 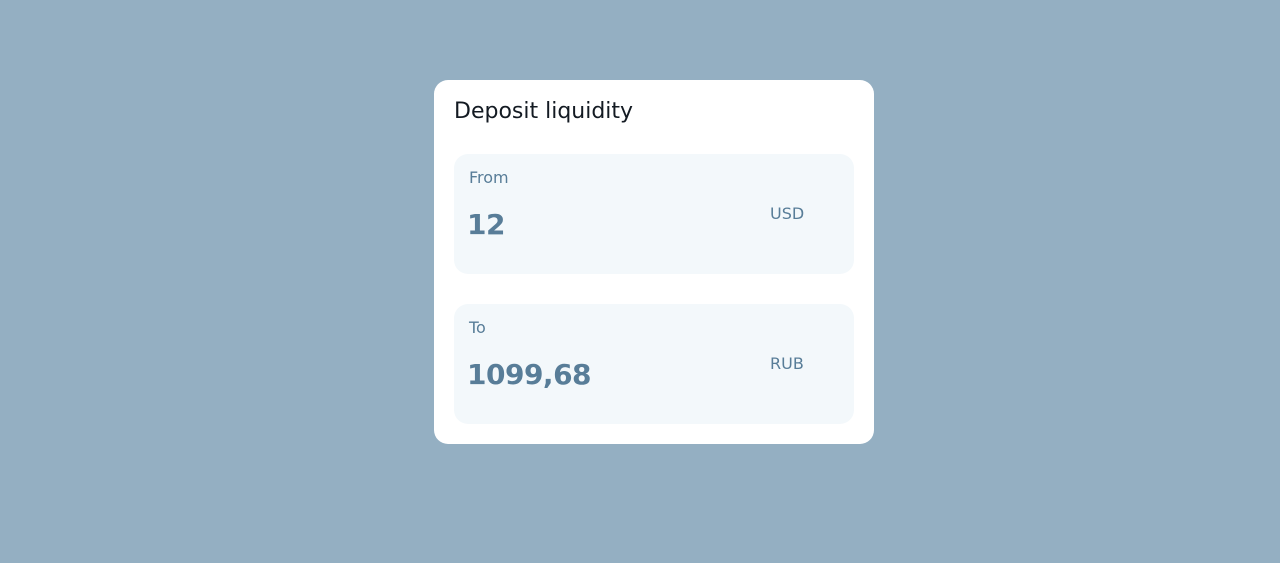 I want to click on to-currency-selector: RUB, so click(x=812, y=364).